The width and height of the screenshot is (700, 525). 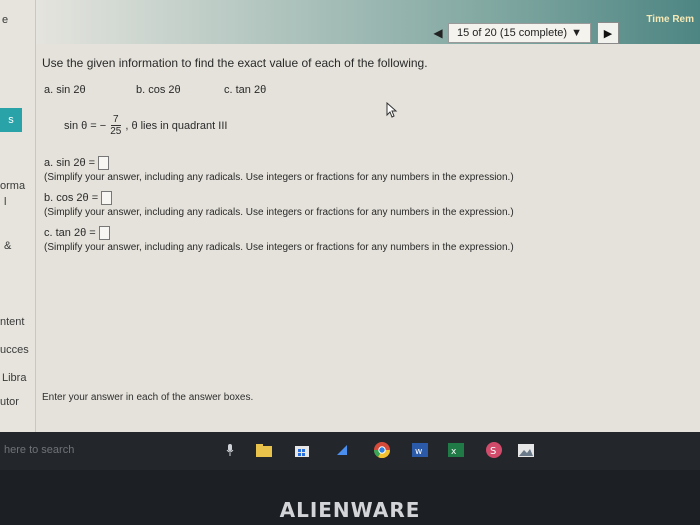 I want to click on chrome-icon, so click(x=382, y=450).